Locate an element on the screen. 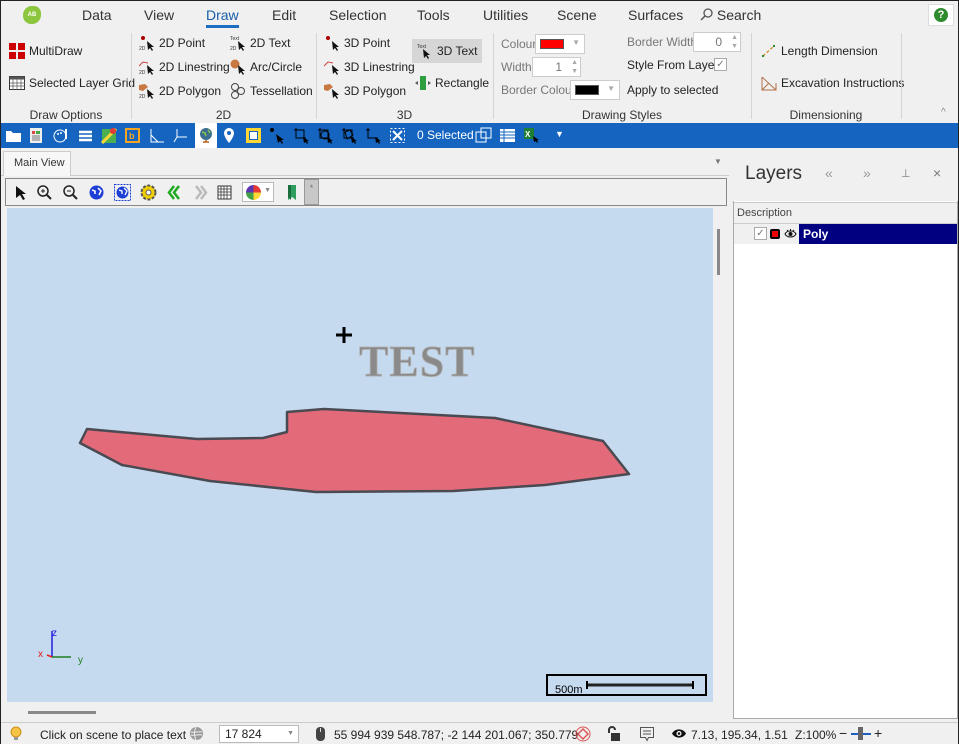  tab-list-dropdown-icon: ▼ is located at coordinates (718, 161).